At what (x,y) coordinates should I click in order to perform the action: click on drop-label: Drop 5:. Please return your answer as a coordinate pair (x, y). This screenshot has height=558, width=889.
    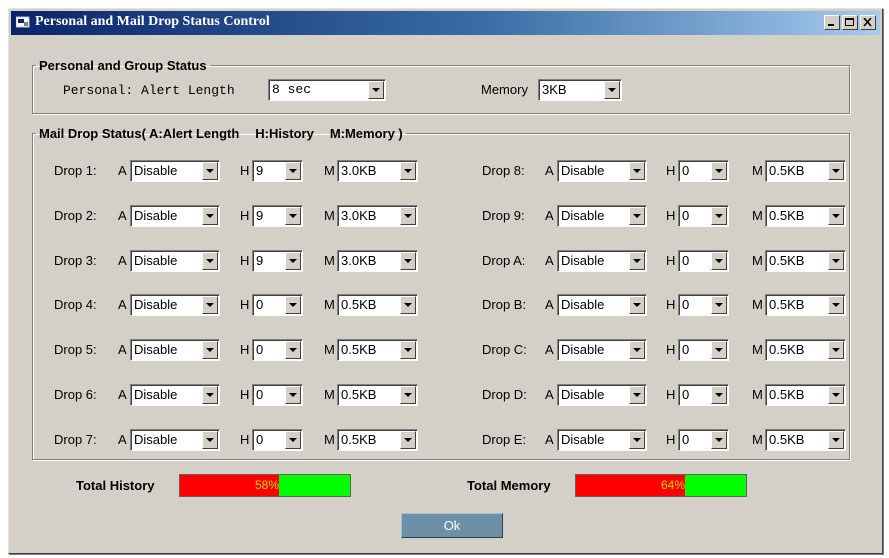
    Looking at the image, I should click on (75, 349).